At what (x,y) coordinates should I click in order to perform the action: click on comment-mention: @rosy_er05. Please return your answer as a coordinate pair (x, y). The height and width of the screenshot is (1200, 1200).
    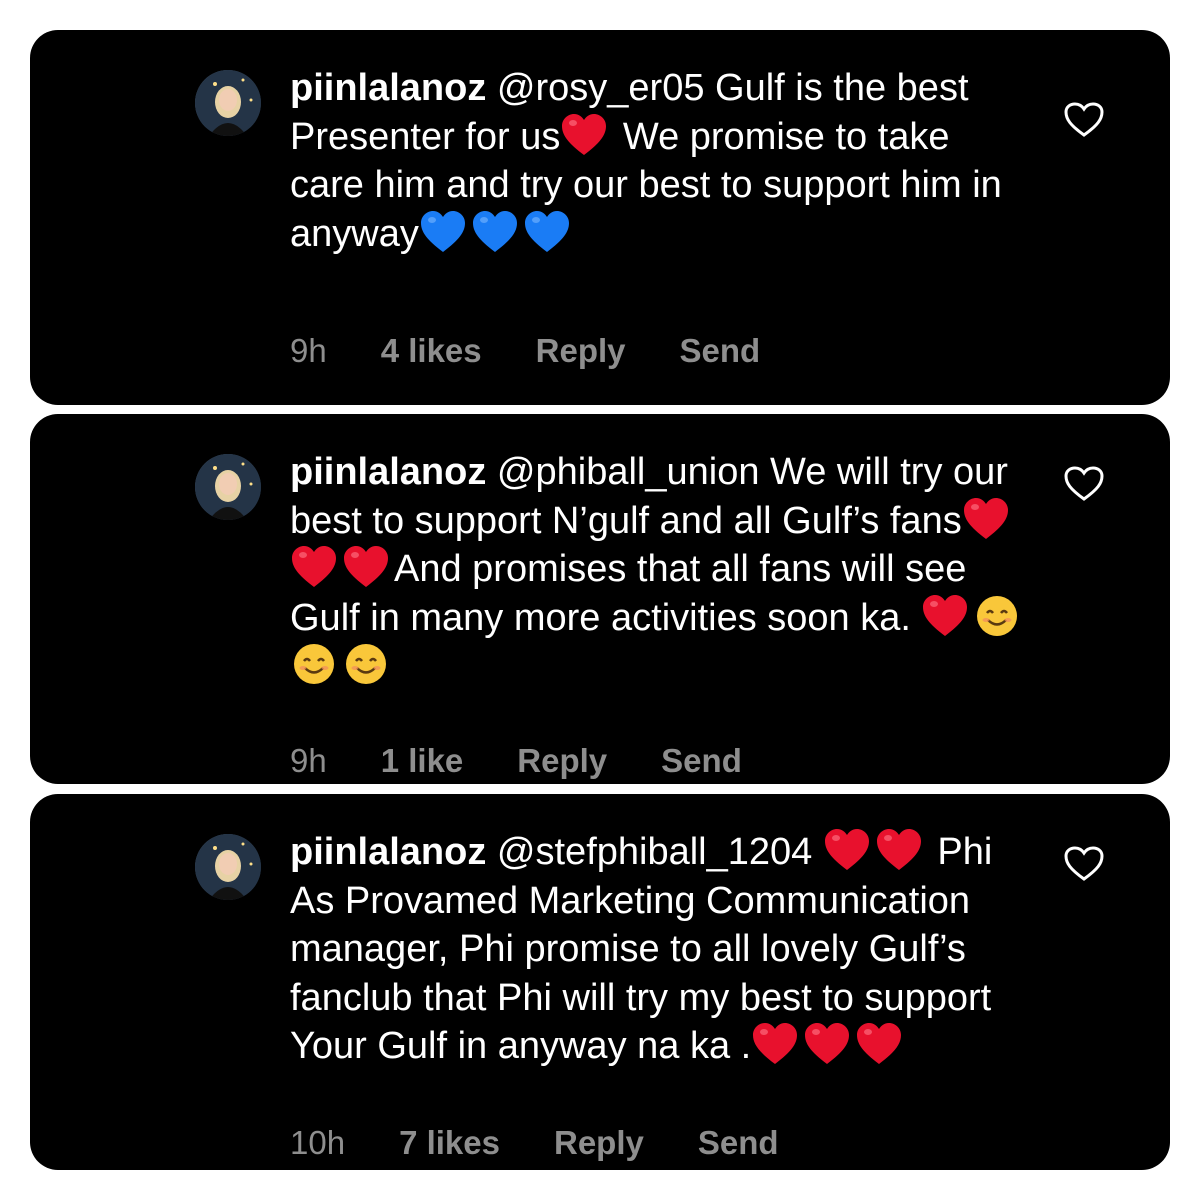
    Looking at the image, I should click on (601, 88).